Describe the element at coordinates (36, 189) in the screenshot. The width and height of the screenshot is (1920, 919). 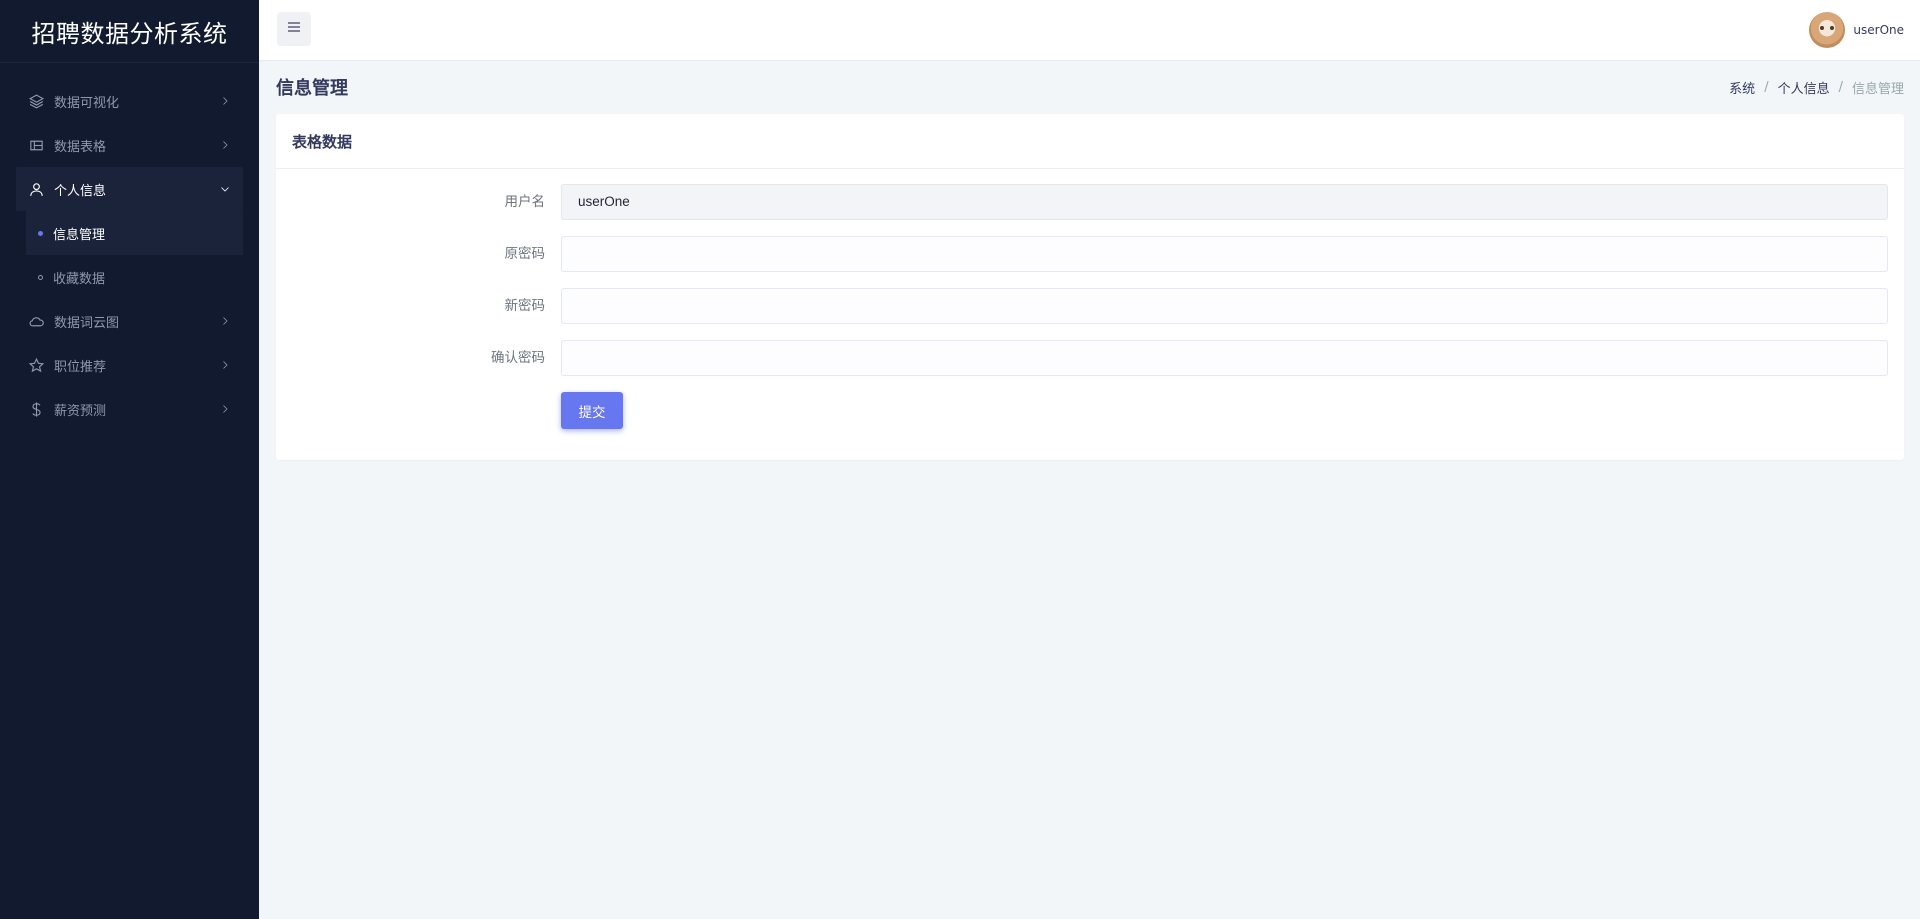
I see `user-icon` at that location.